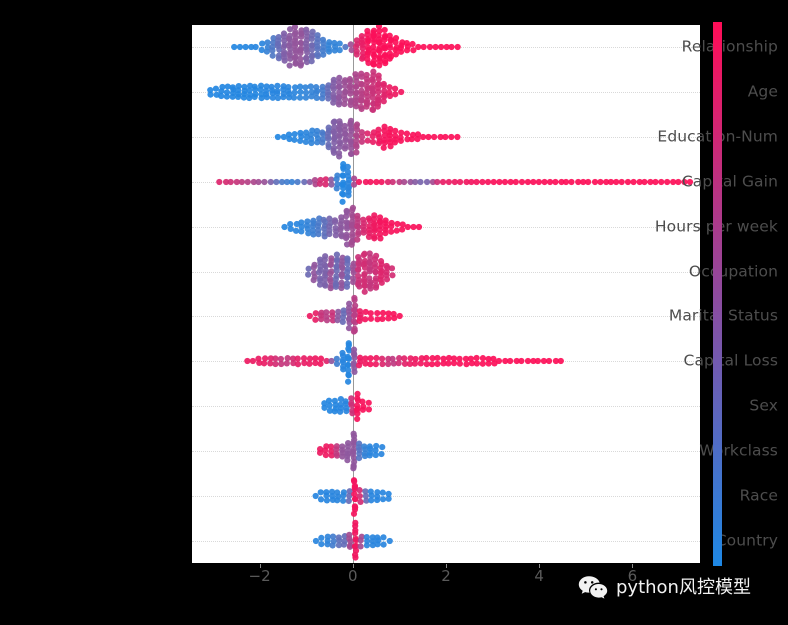 The width and height of the screenshot is (788, 625). I want to click on x-axis-tick-label: 0, so click(353, 576).